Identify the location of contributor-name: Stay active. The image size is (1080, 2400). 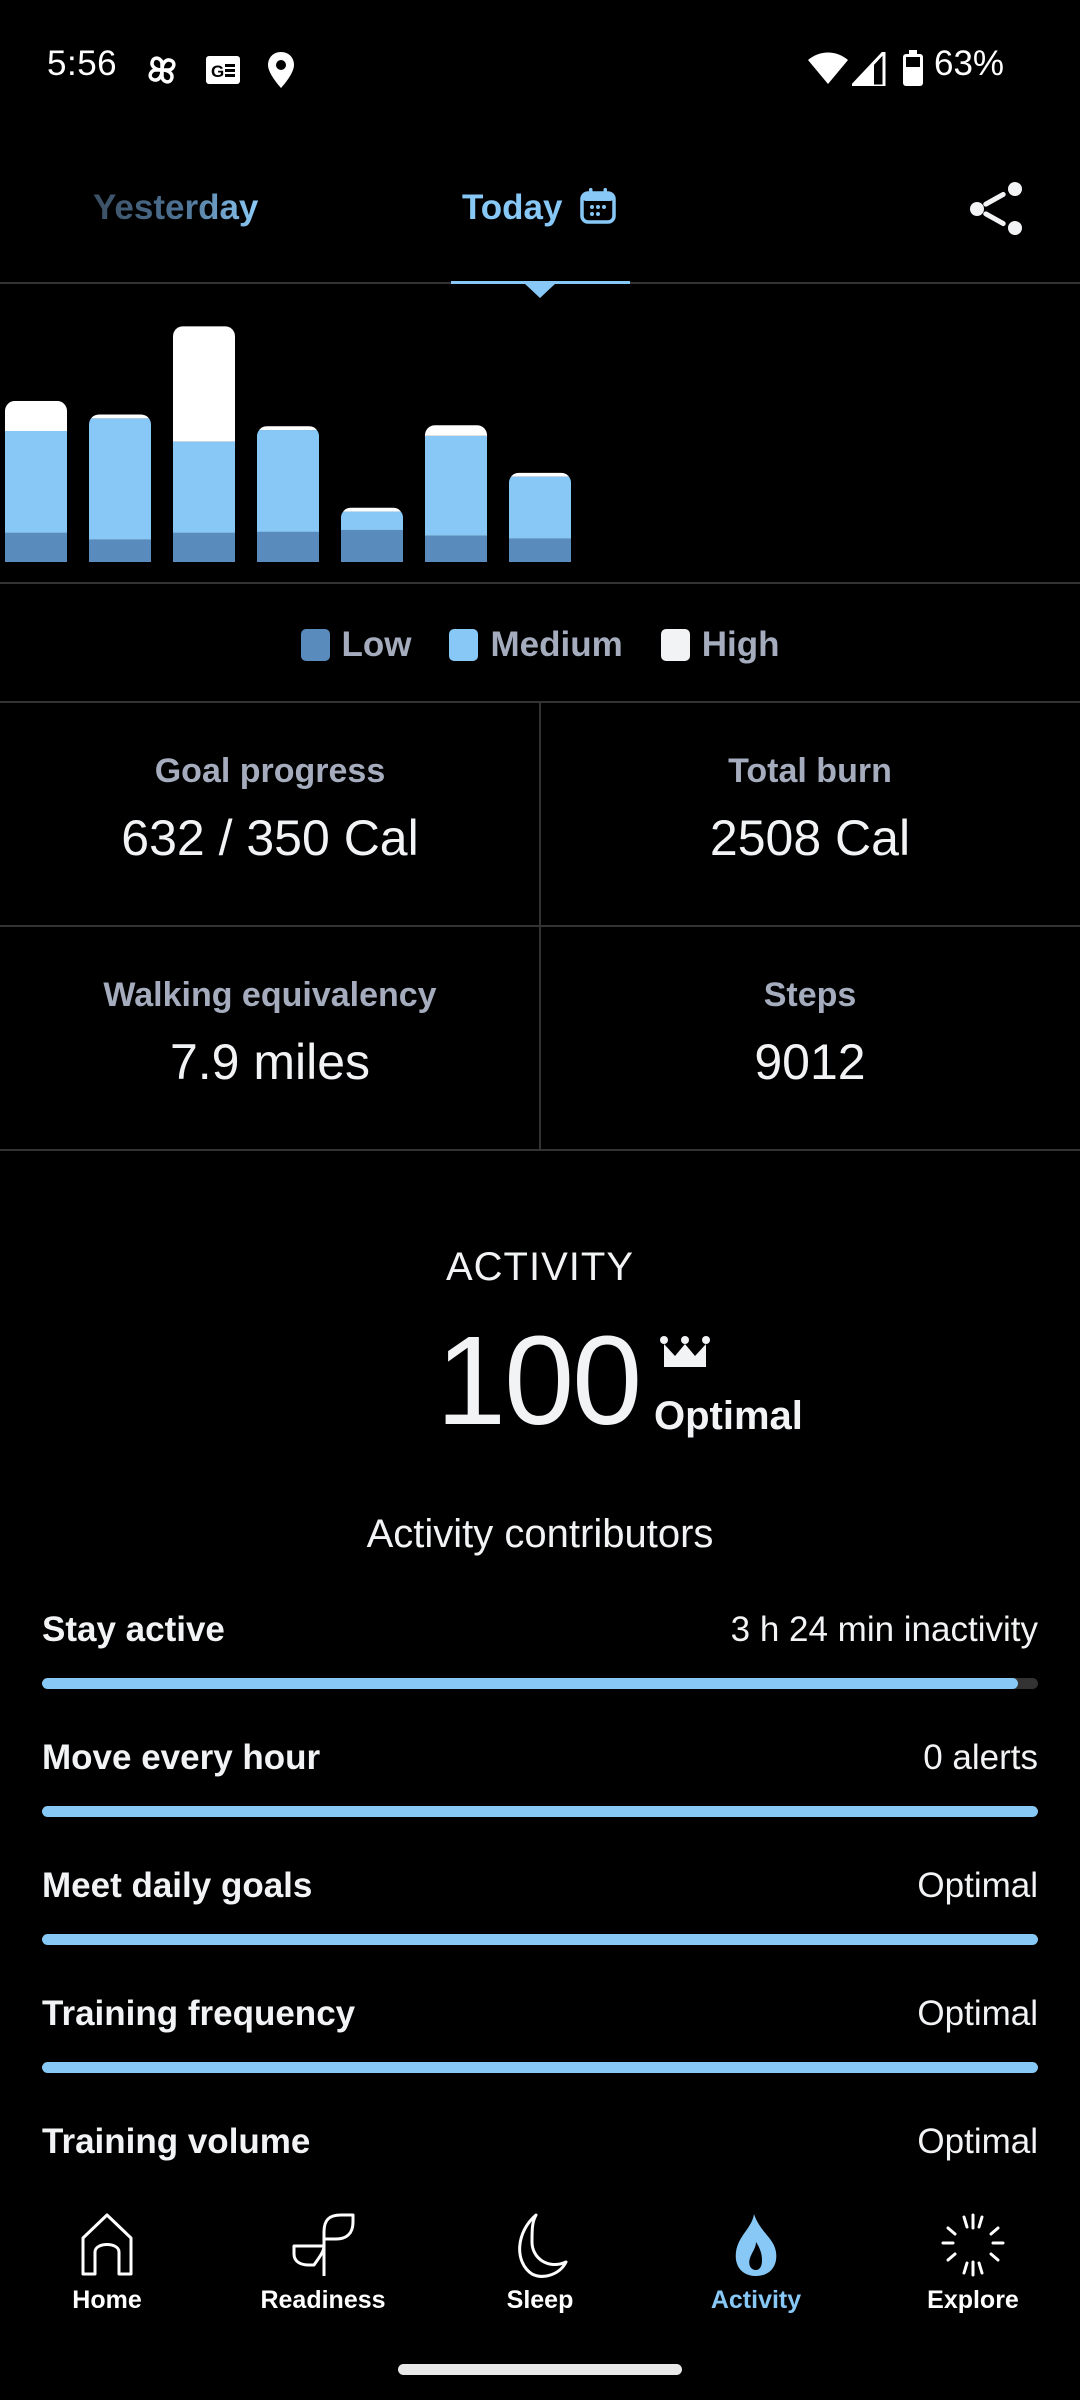
(133, 1629).